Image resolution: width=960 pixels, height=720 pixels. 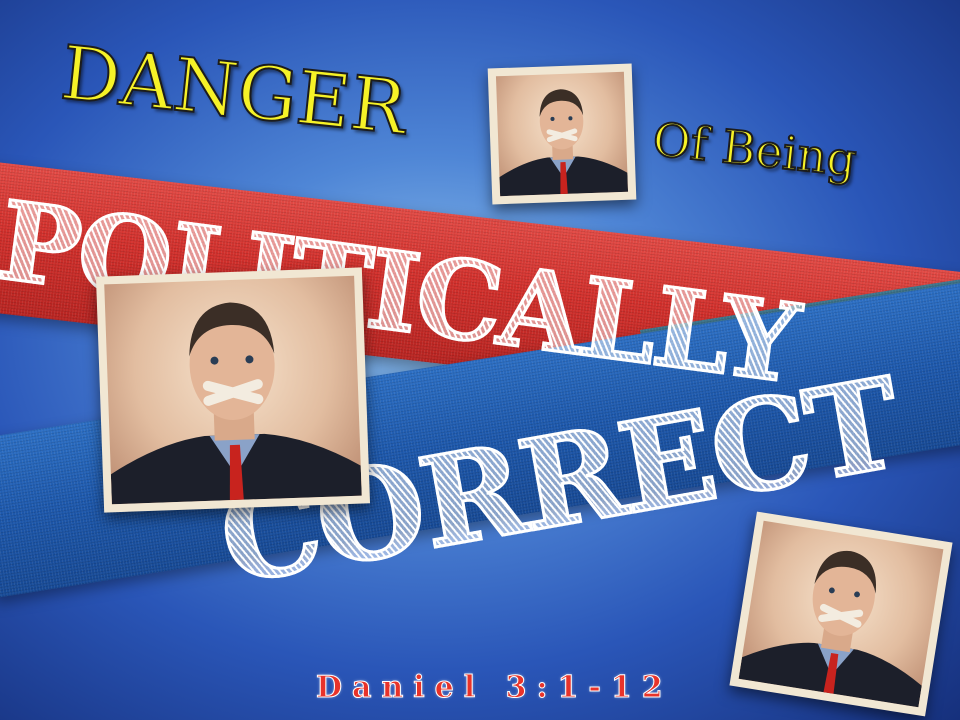 I want to click on scripture-reference: Daniel 3:1-12, so click(x=494, y=688).